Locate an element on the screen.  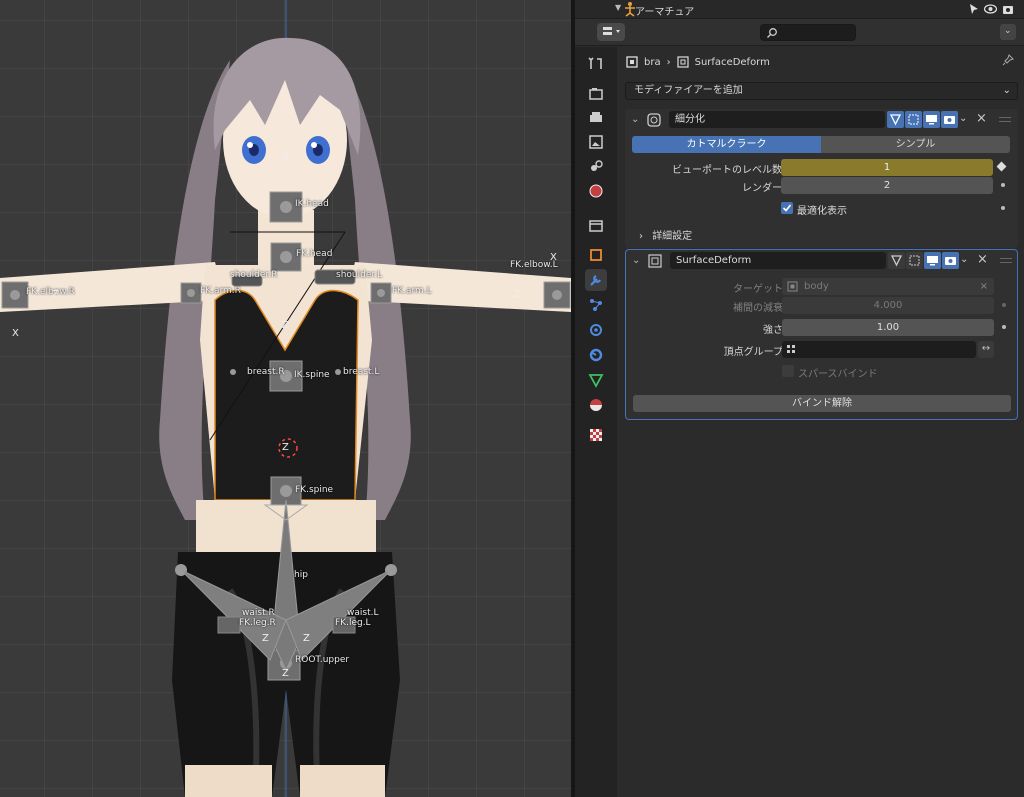
subdivision-mode-selector: カトマルクラーク シンプル is located at coordinates (821, 144).